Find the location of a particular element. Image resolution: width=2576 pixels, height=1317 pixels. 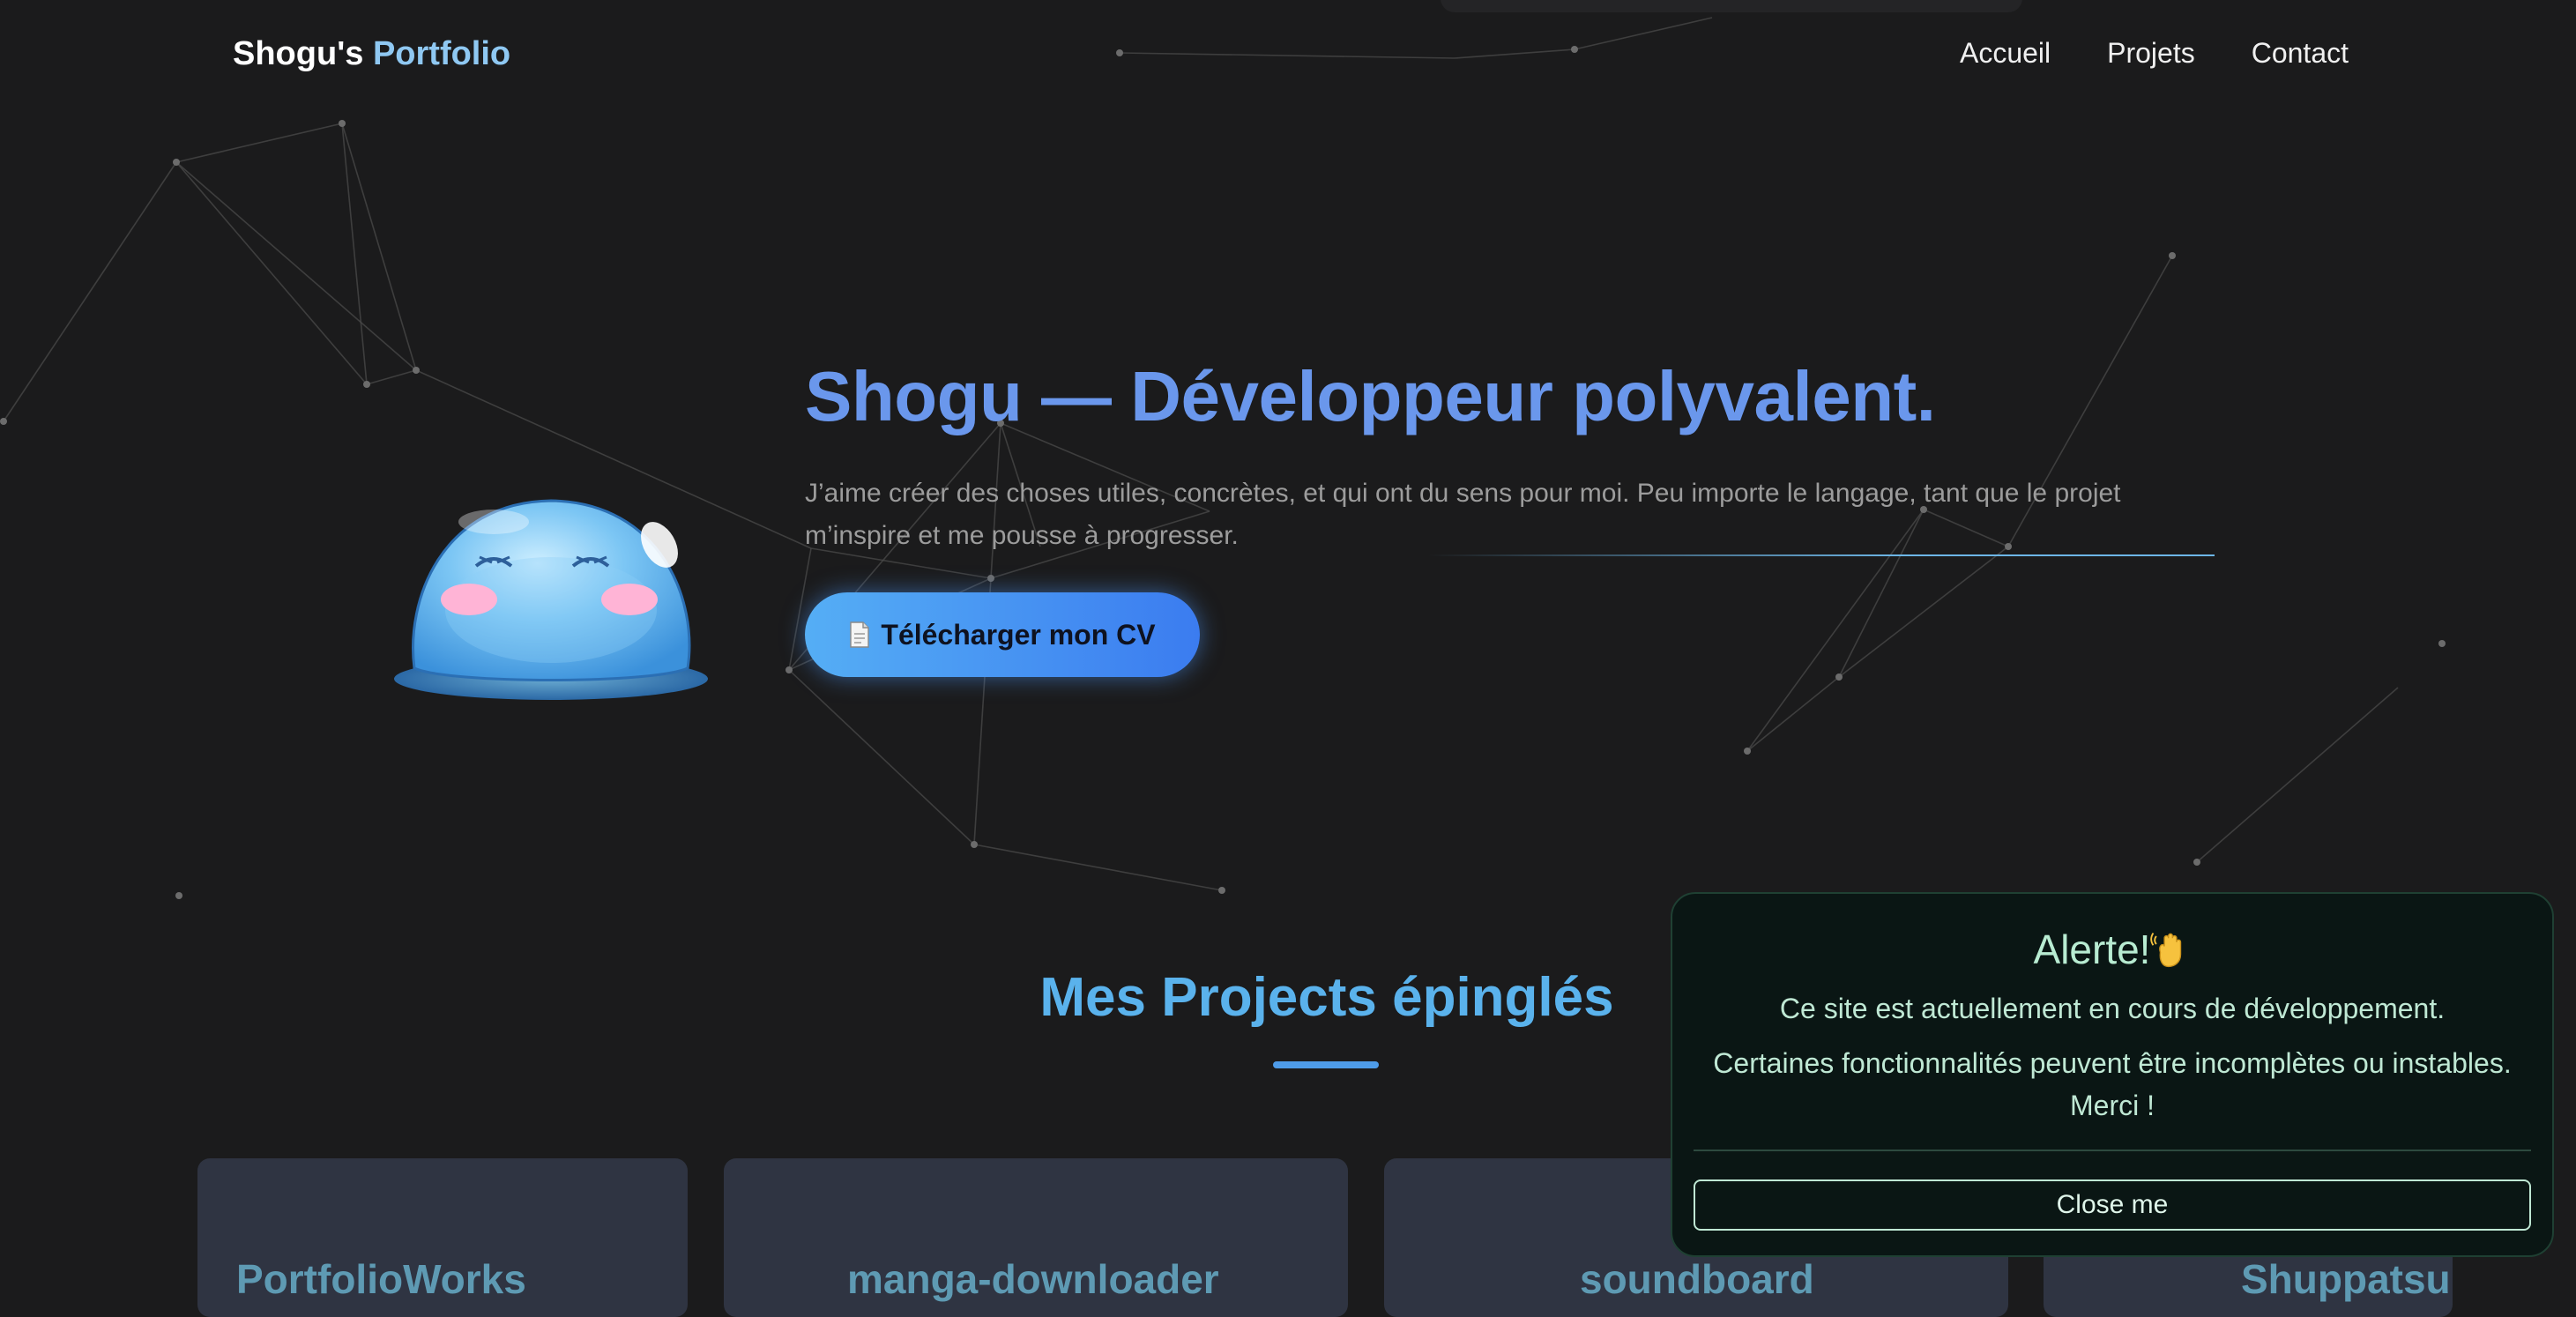

alert-title-text: Alerte! is located at coordinates (2092, 949).